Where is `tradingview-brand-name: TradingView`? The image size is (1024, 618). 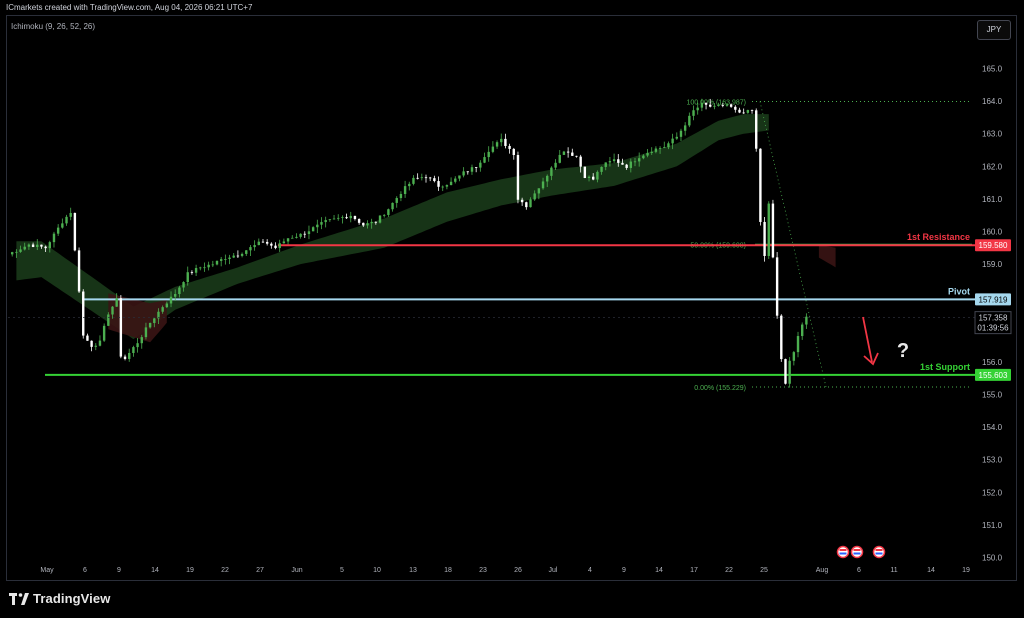
tradingview-brand-name: TradingView is located at coordinates (72, 598).